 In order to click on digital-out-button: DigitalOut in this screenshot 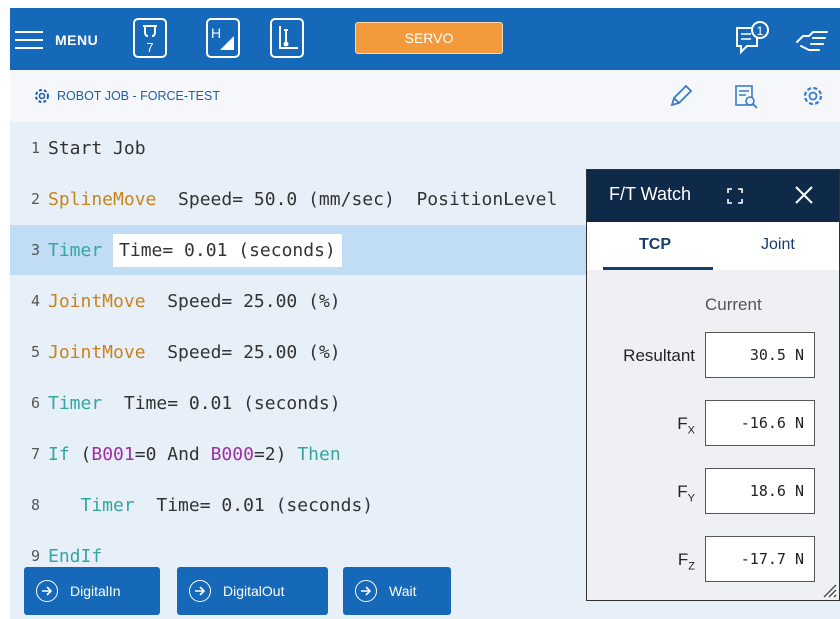, I will do `click(252, 591)`.